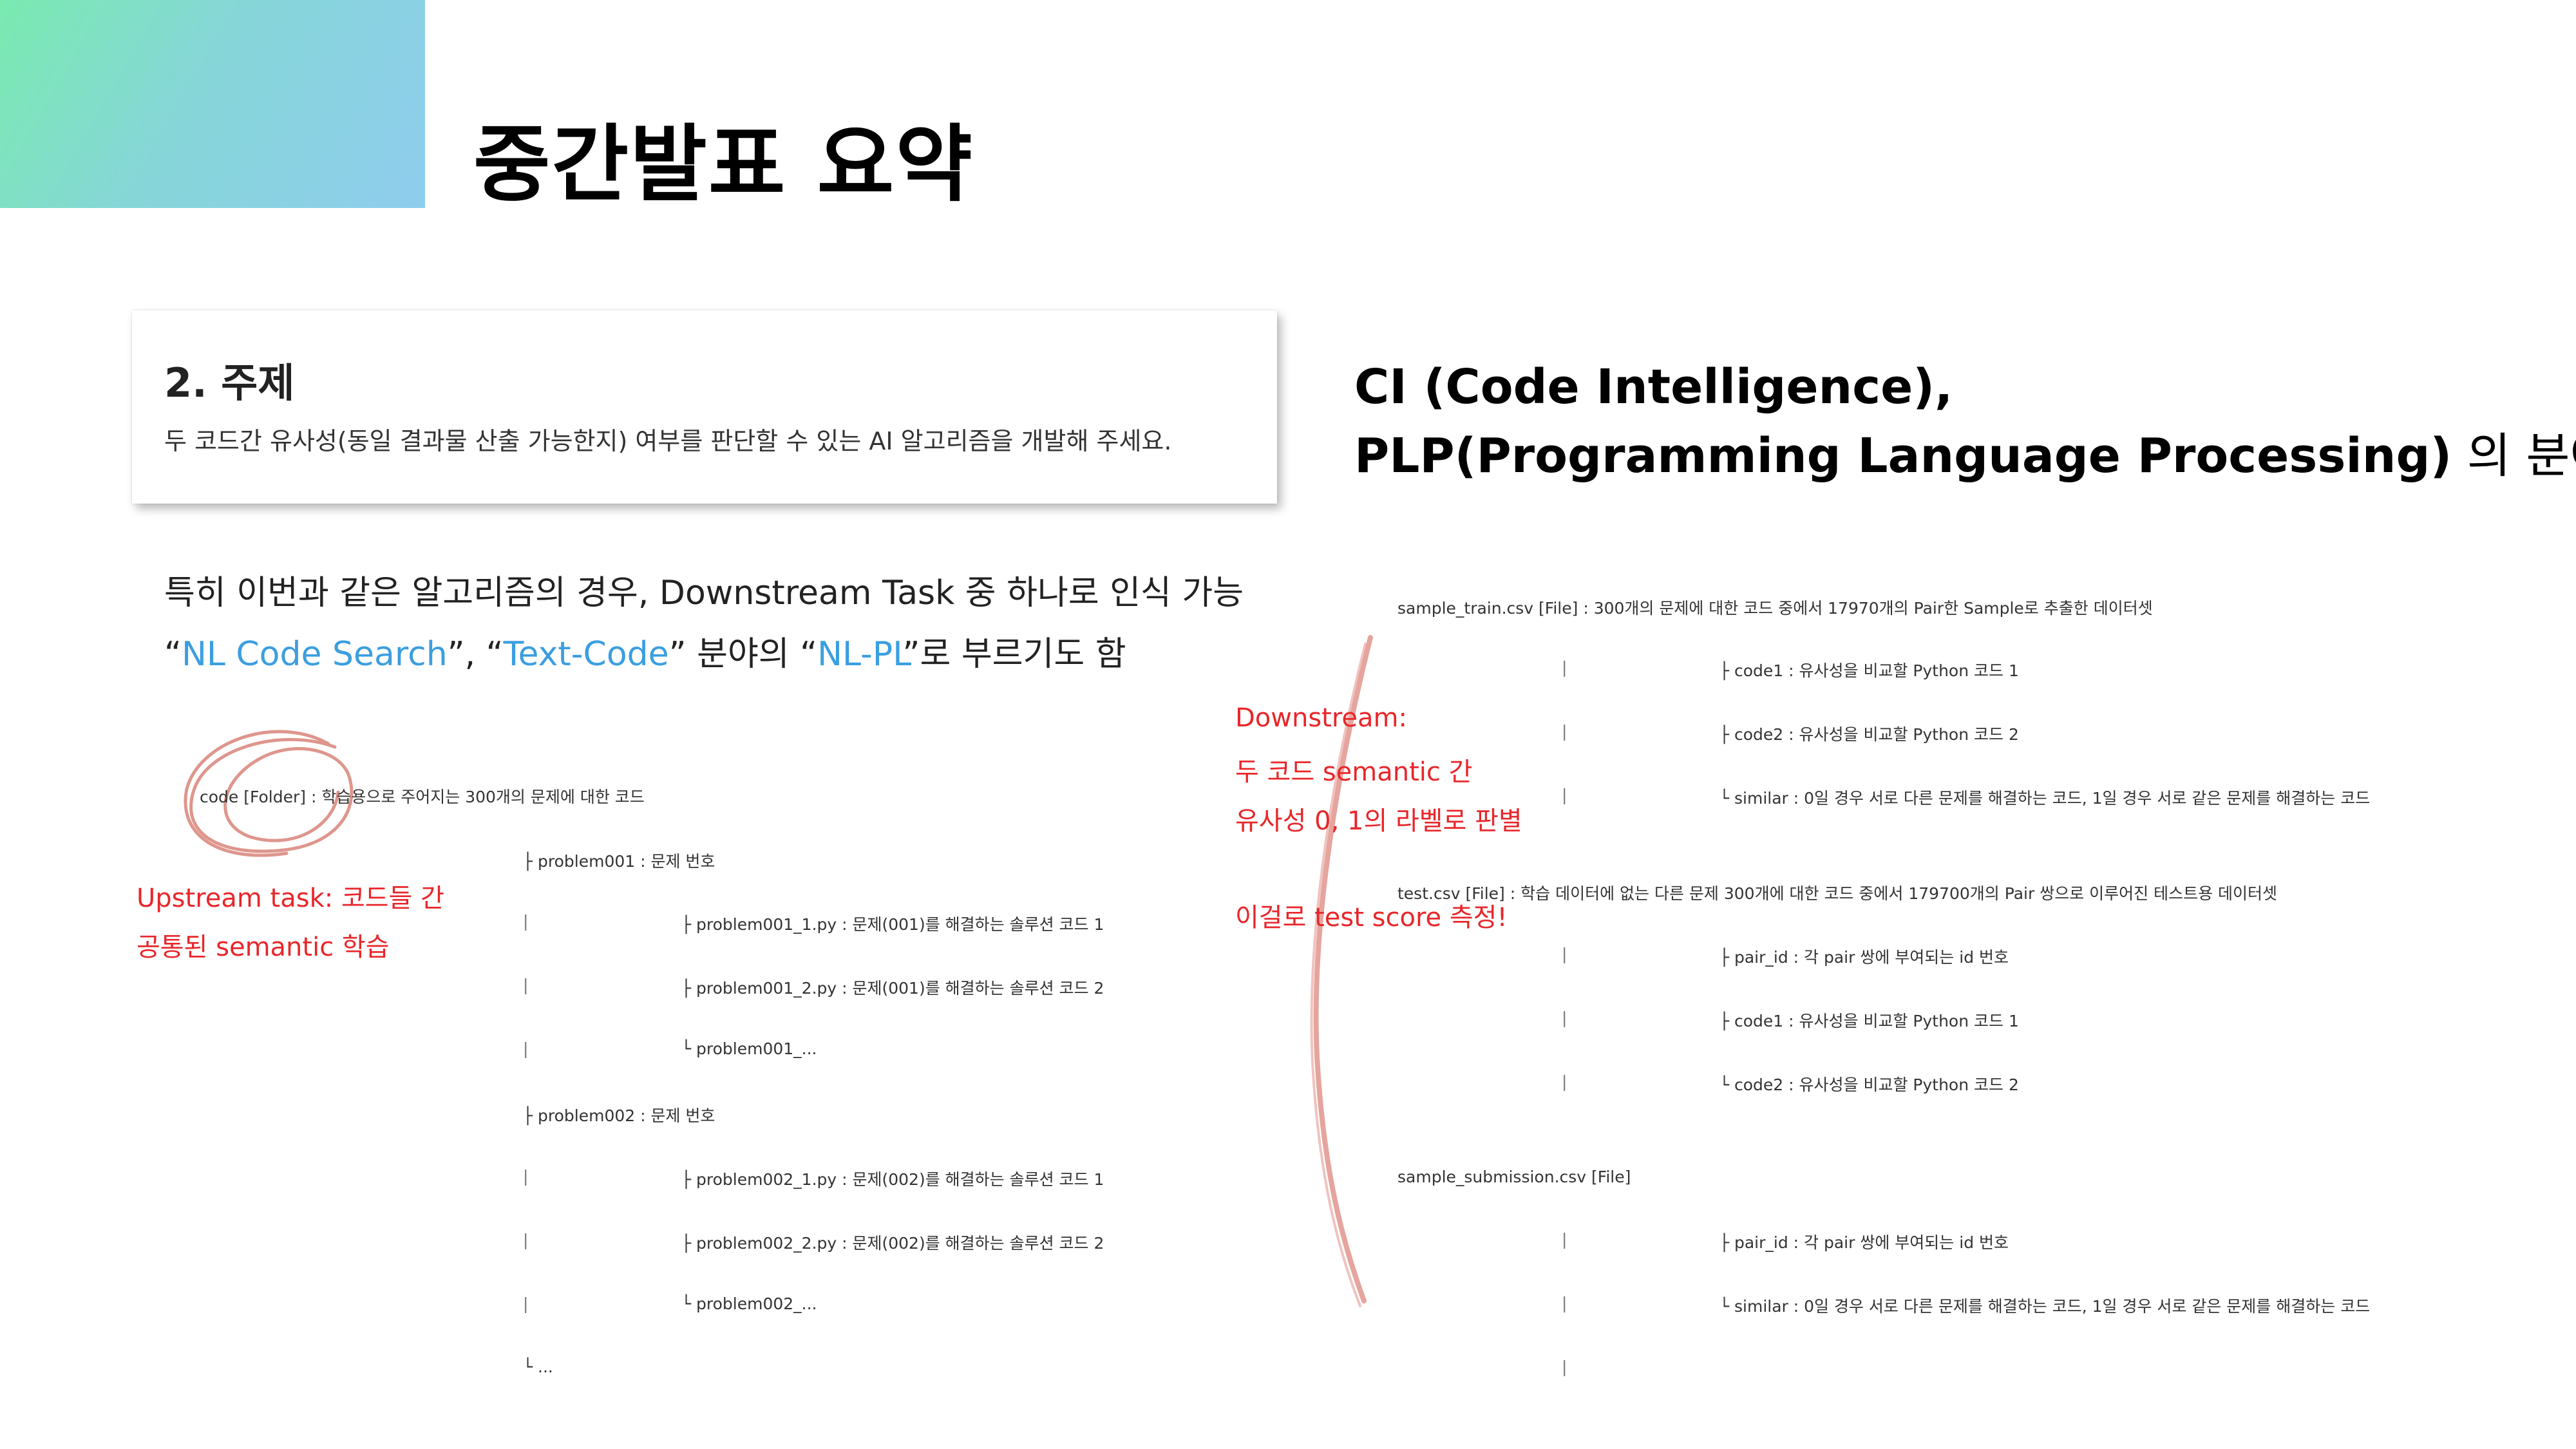  I want to click on separator-2: ” 분야의 “, so click(743, 654).